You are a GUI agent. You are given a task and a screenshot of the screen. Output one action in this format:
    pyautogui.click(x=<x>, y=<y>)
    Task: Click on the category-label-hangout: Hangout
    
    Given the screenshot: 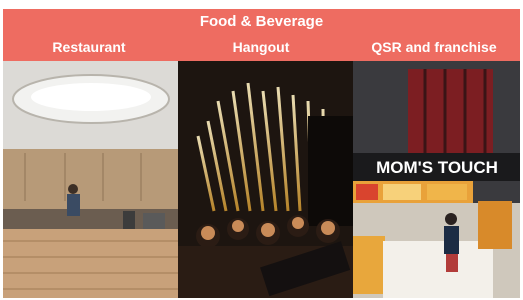 What is the action you would take?
    pyautogui.click(x=261, y=47)
    